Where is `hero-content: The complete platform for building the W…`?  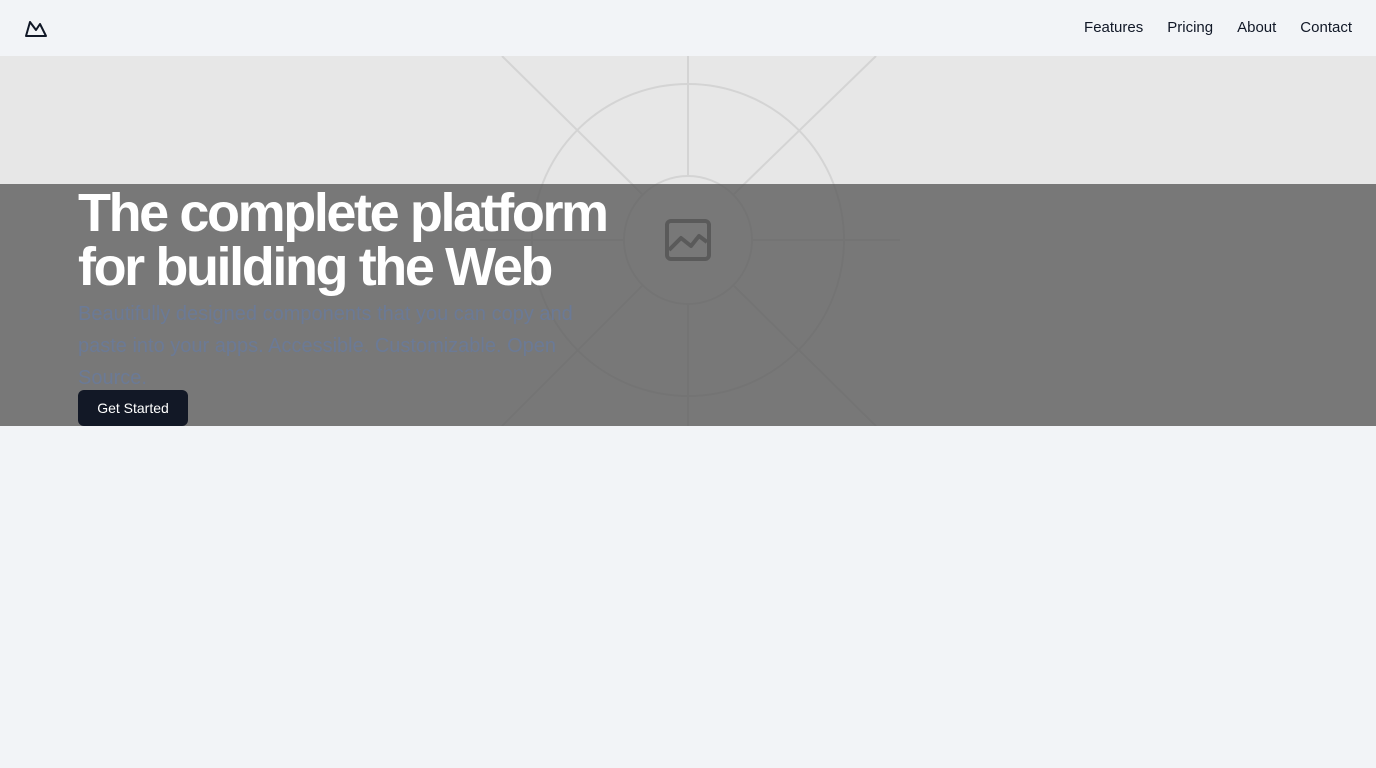 hero-content: The complete platform for building the W… is located at coordinates (368, 289).